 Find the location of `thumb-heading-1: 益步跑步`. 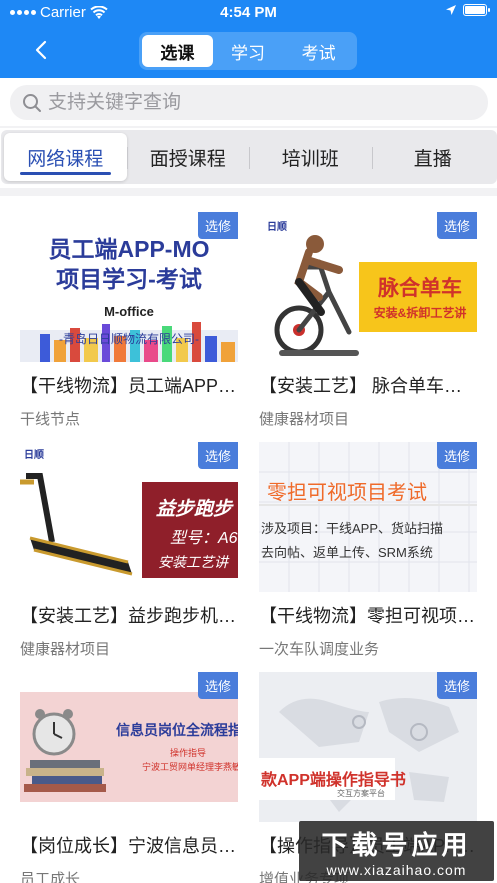

thumb-heading-1: 益步跑步 is located at coordinates (194, 509).